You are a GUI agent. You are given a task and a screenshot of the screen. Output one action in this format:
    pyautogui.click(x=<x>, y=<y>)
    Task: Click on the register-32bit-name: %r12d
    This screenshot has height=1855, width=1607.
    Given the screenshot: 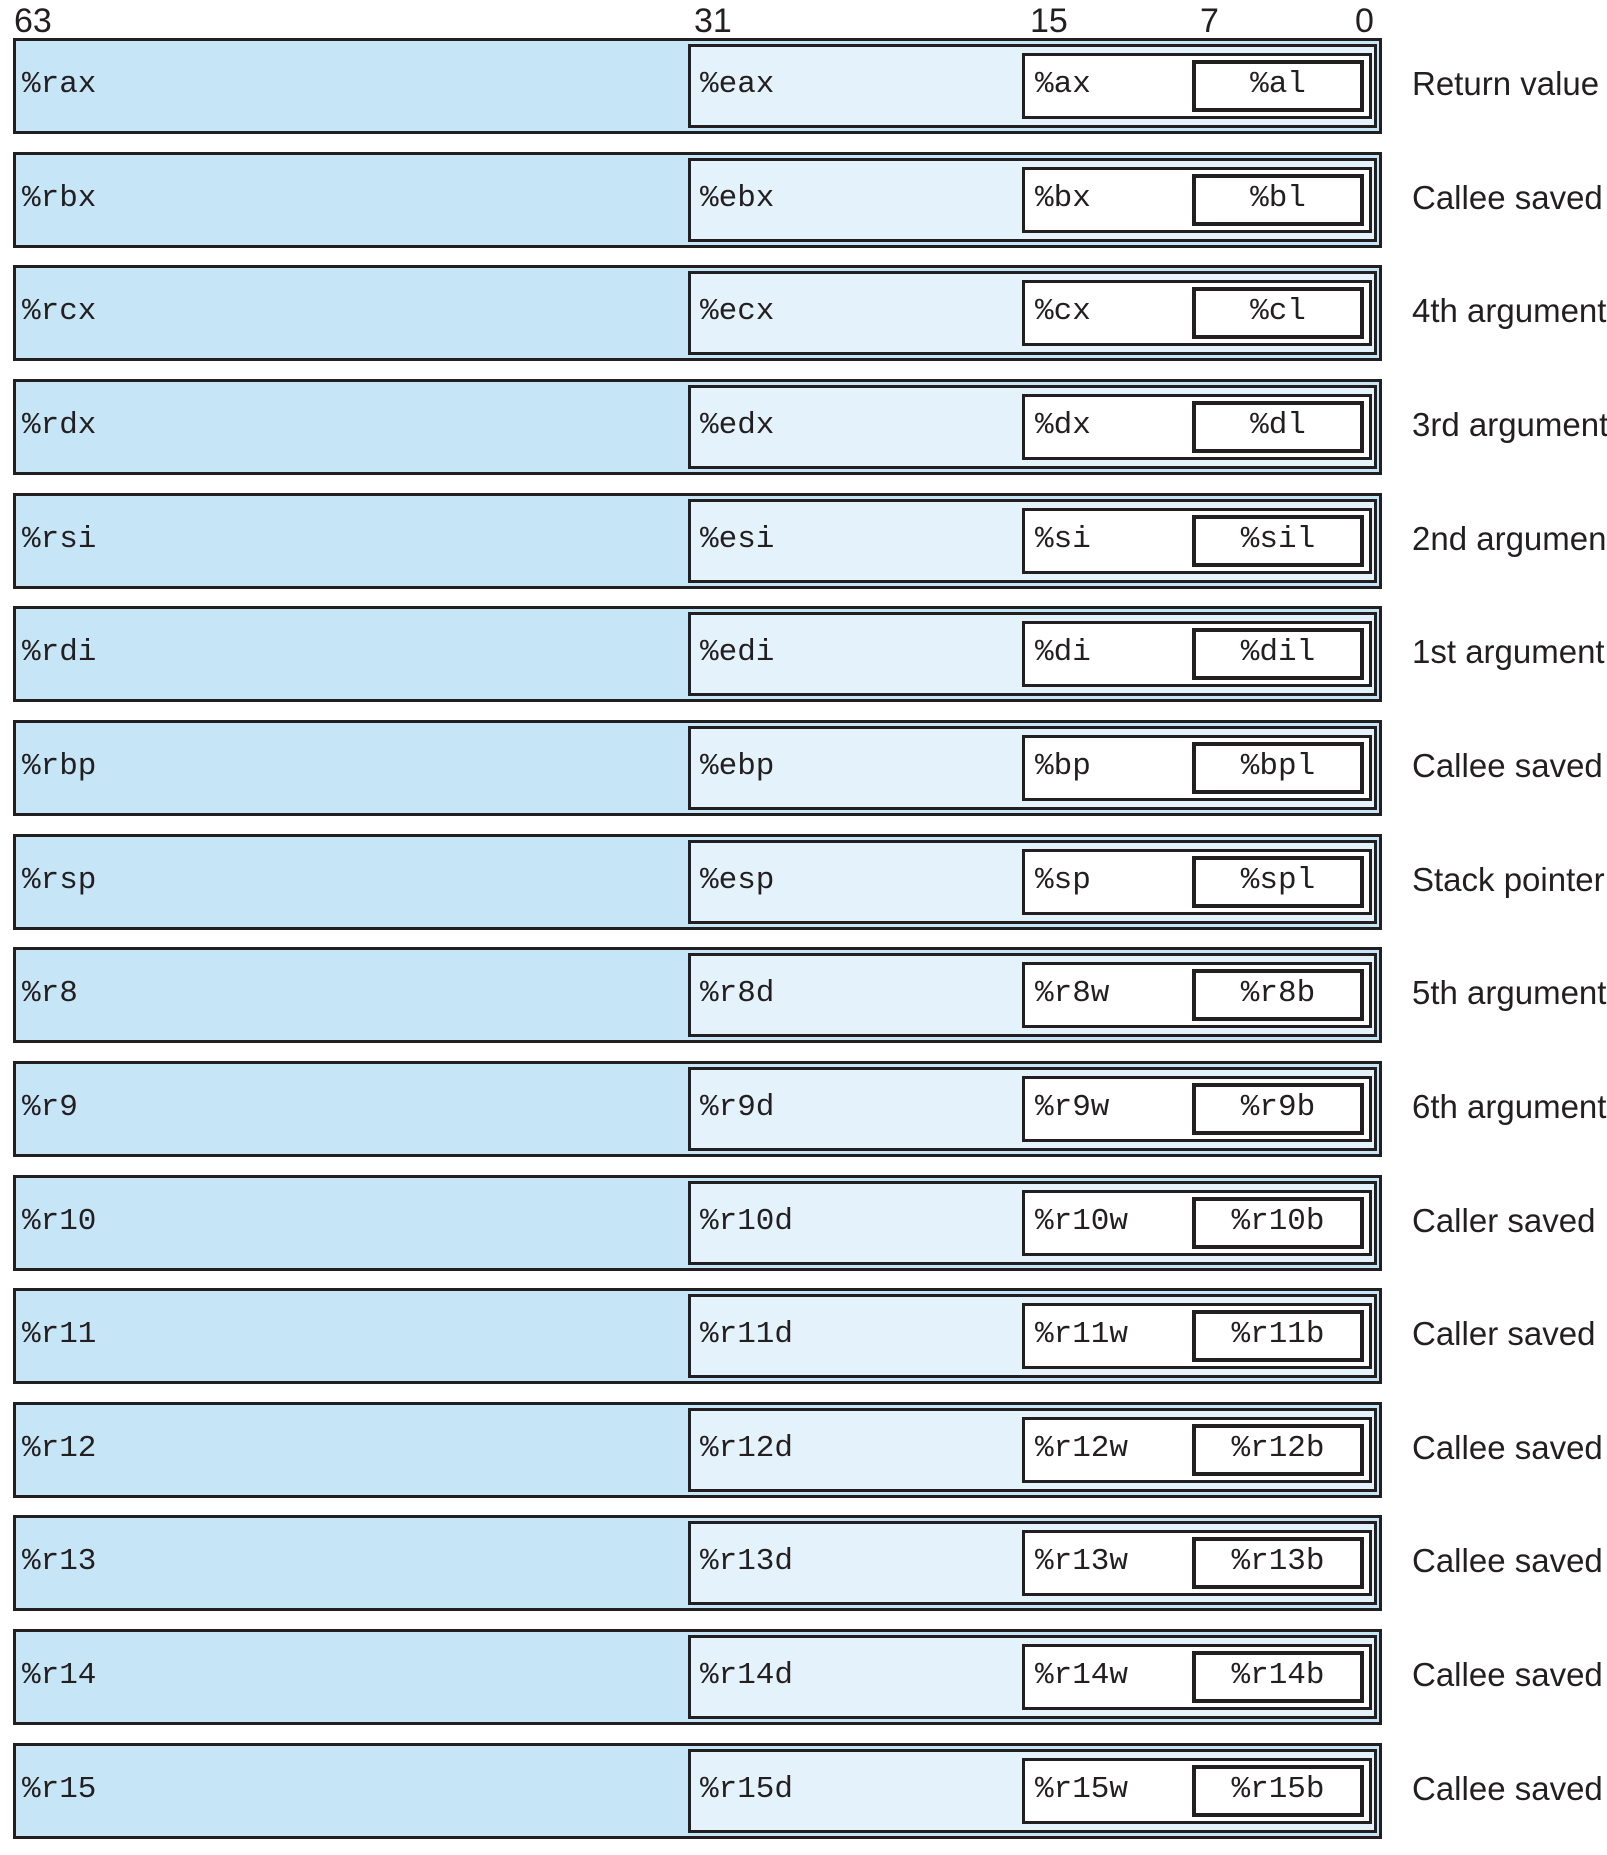 What is the action you would take?
    pyautogui.click(x=747, y=1448)
    